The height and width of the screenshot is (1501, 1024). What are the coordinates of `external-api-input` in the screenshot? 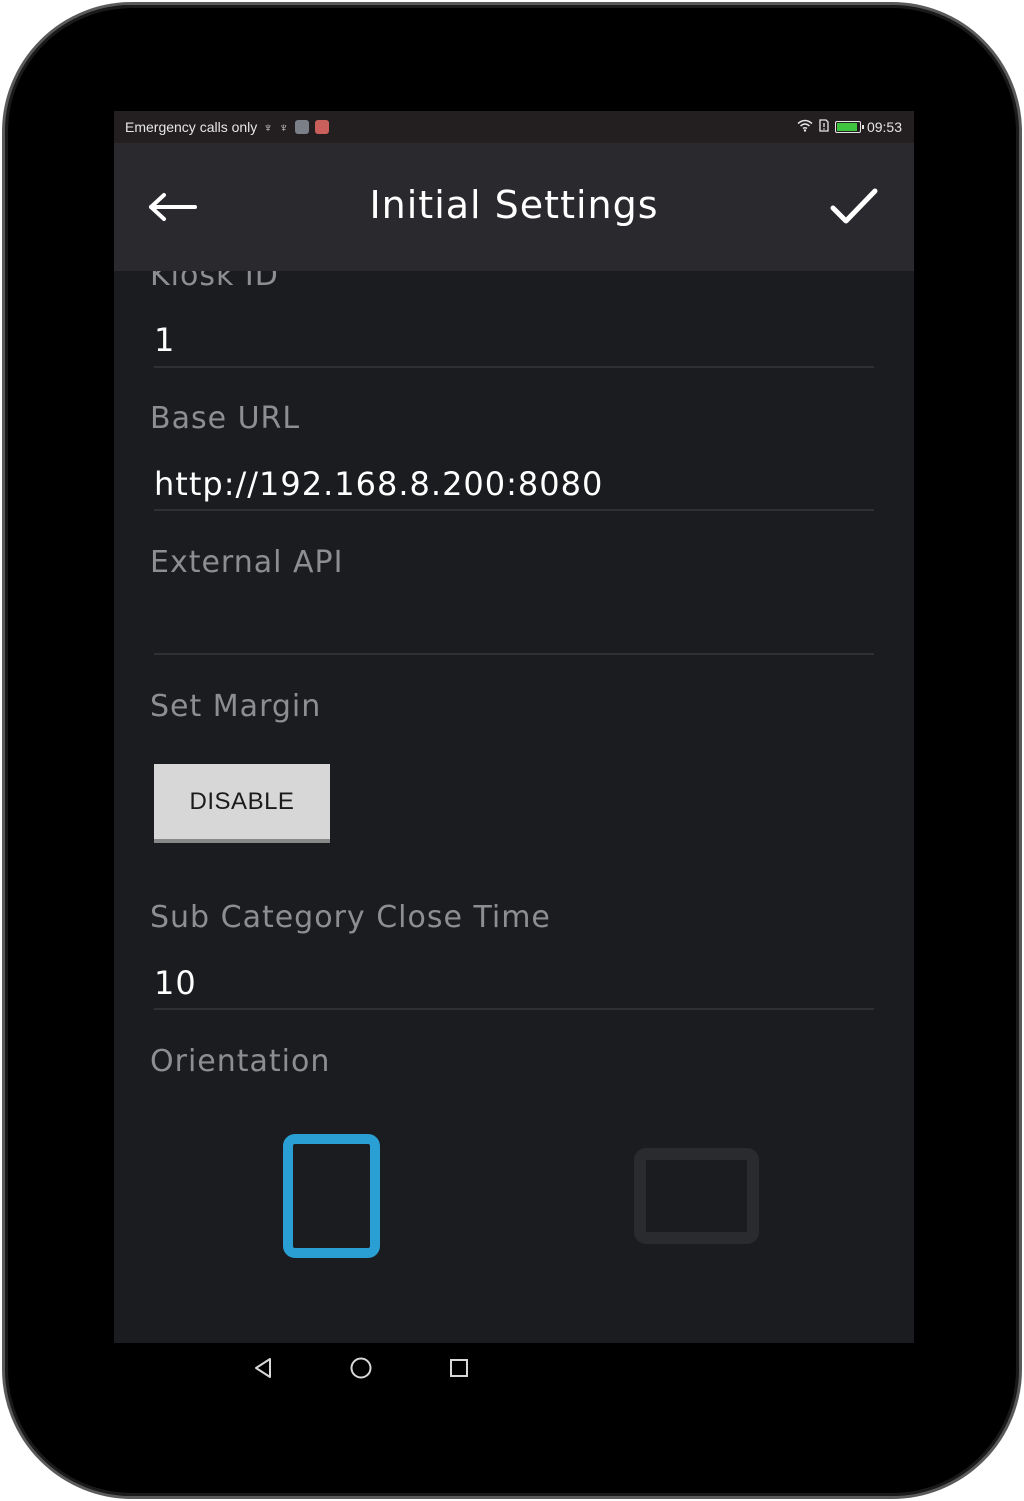 It's located at (514, 628).